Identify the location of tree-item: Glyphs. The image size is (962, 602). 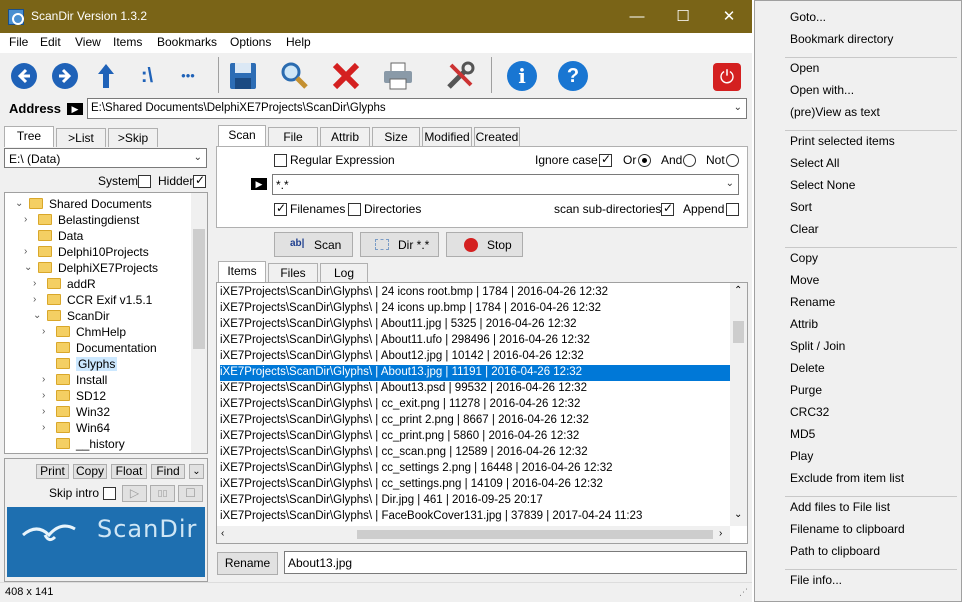
(87, 364).